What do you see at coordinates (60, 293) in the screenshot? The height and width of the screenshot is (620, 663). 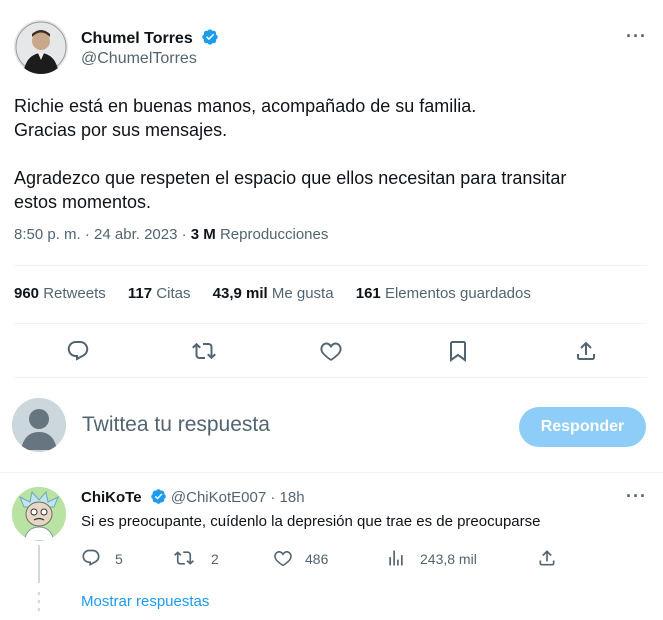 I see `retweets-stat: 960 Retweets` at bounding box center [60, 293].